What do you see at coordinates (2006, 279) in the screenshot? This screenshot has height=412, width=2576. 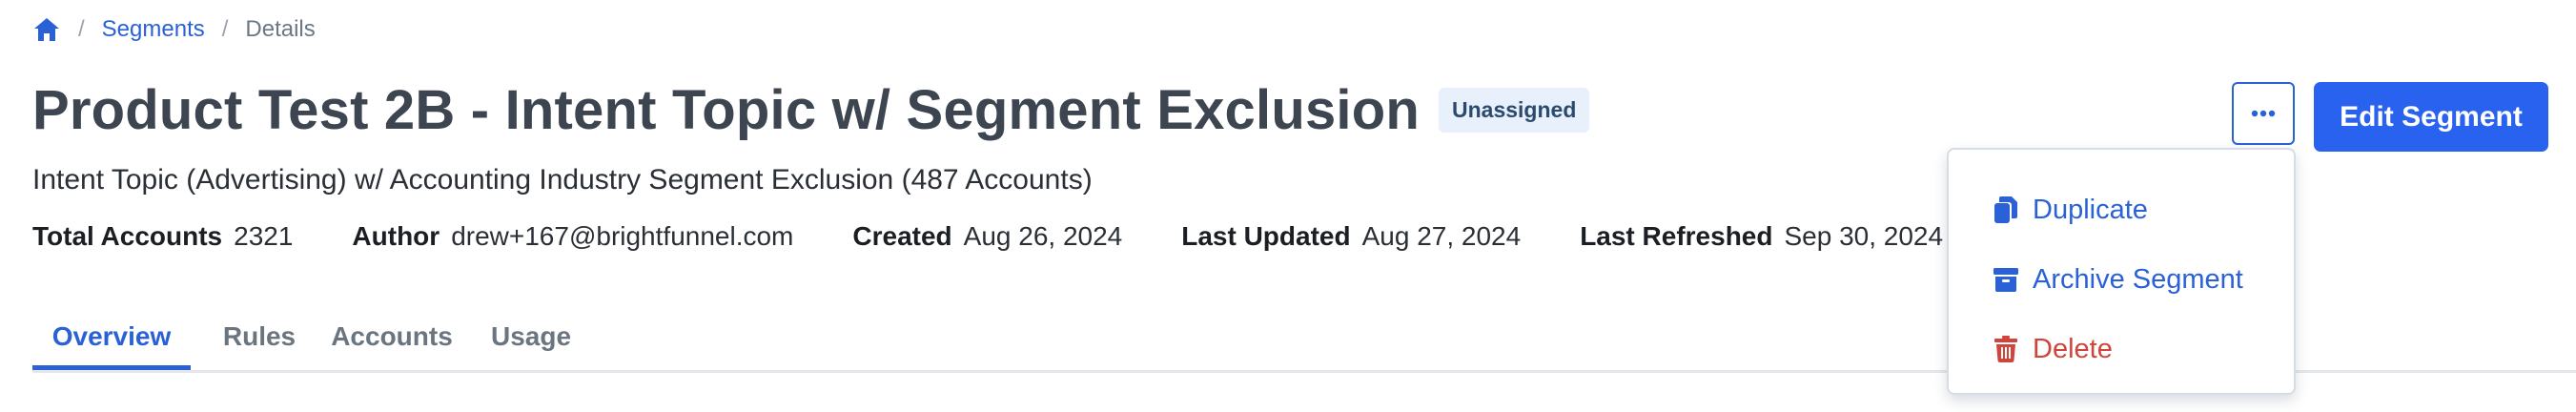 I see `archive-icon` at bounding box center [2006, 279].